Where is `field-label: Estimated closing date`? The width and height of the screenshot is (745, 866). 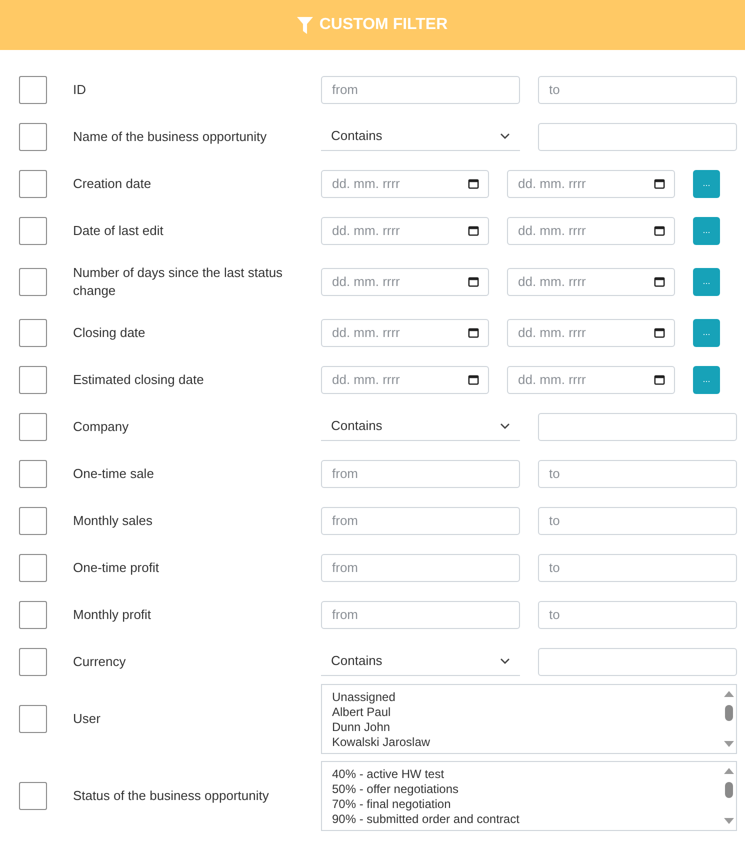
field-label: Estimated closing date is located at coordinates (139, 379).